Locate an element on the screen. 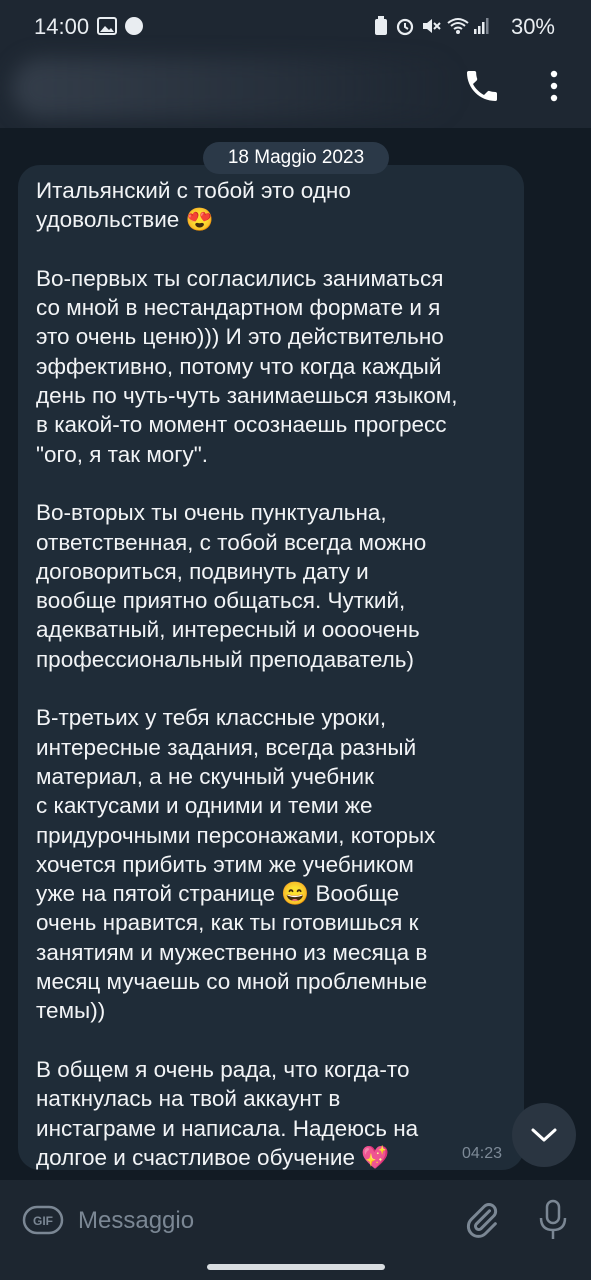 Image resolution: width=591 pixels, height=1280 pixels. signal-icon is located at coordinates (481, 26).